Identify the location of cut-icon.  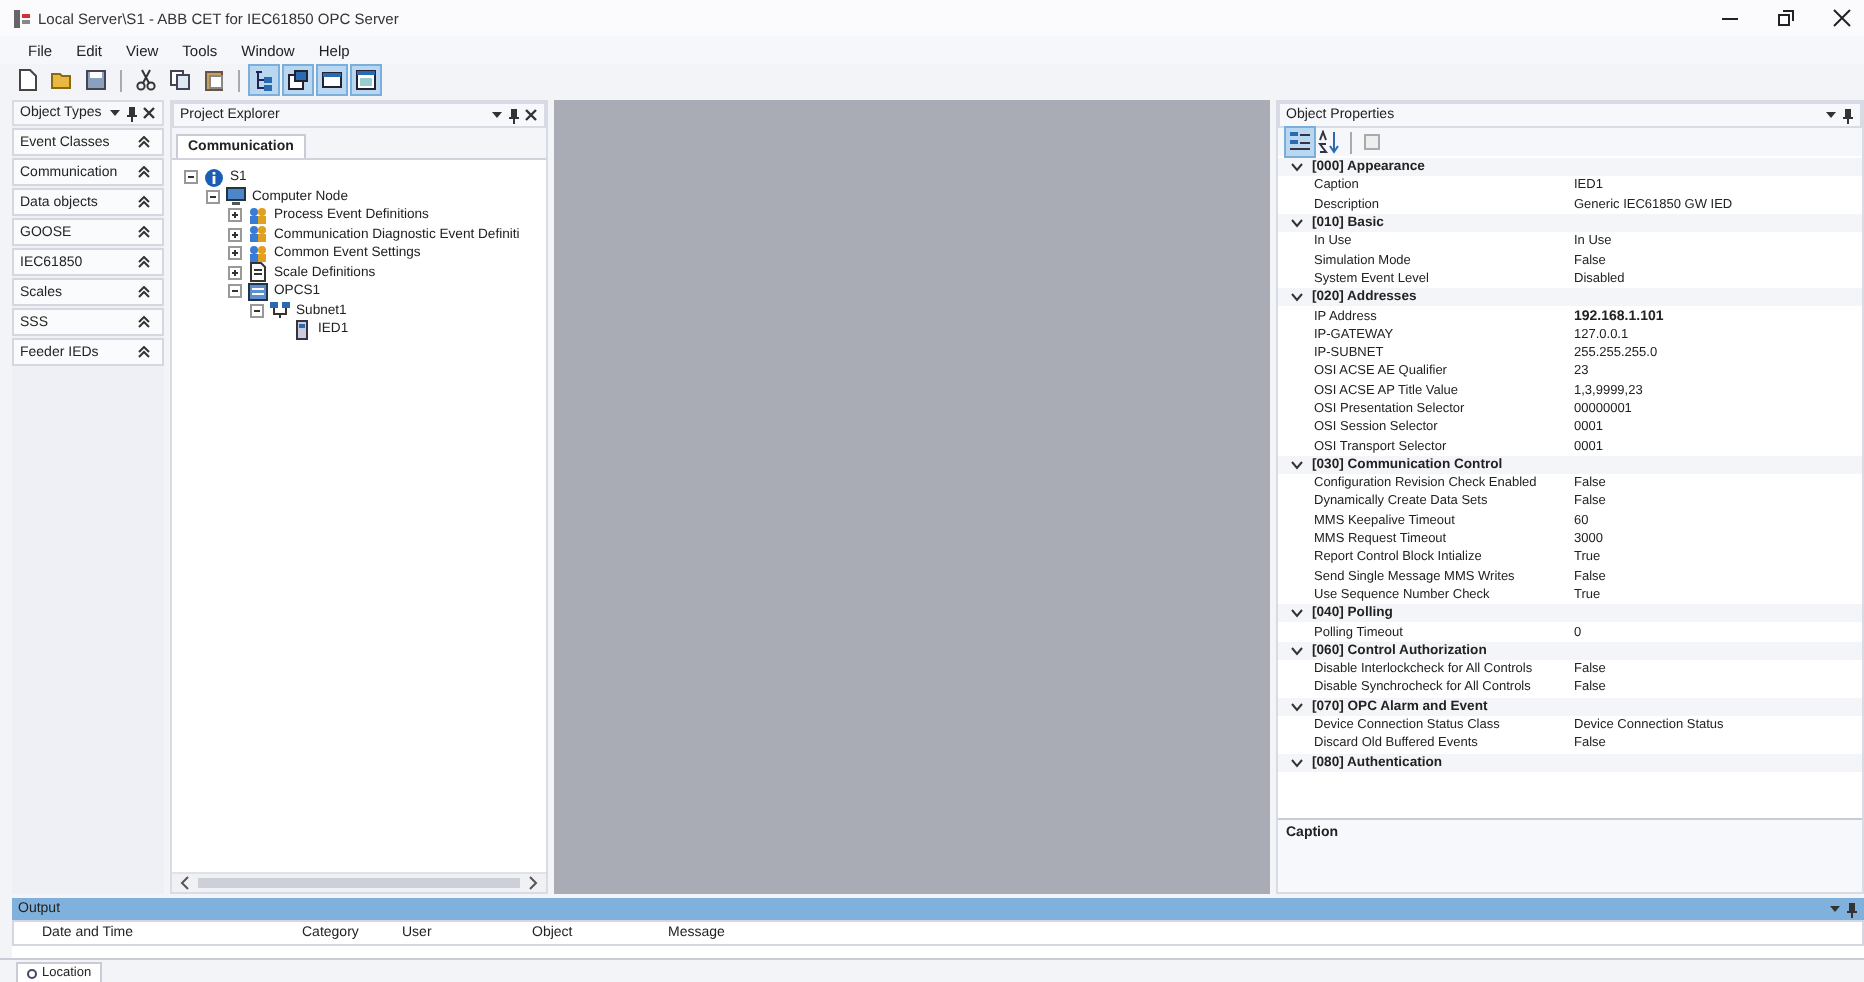
(146, 80).